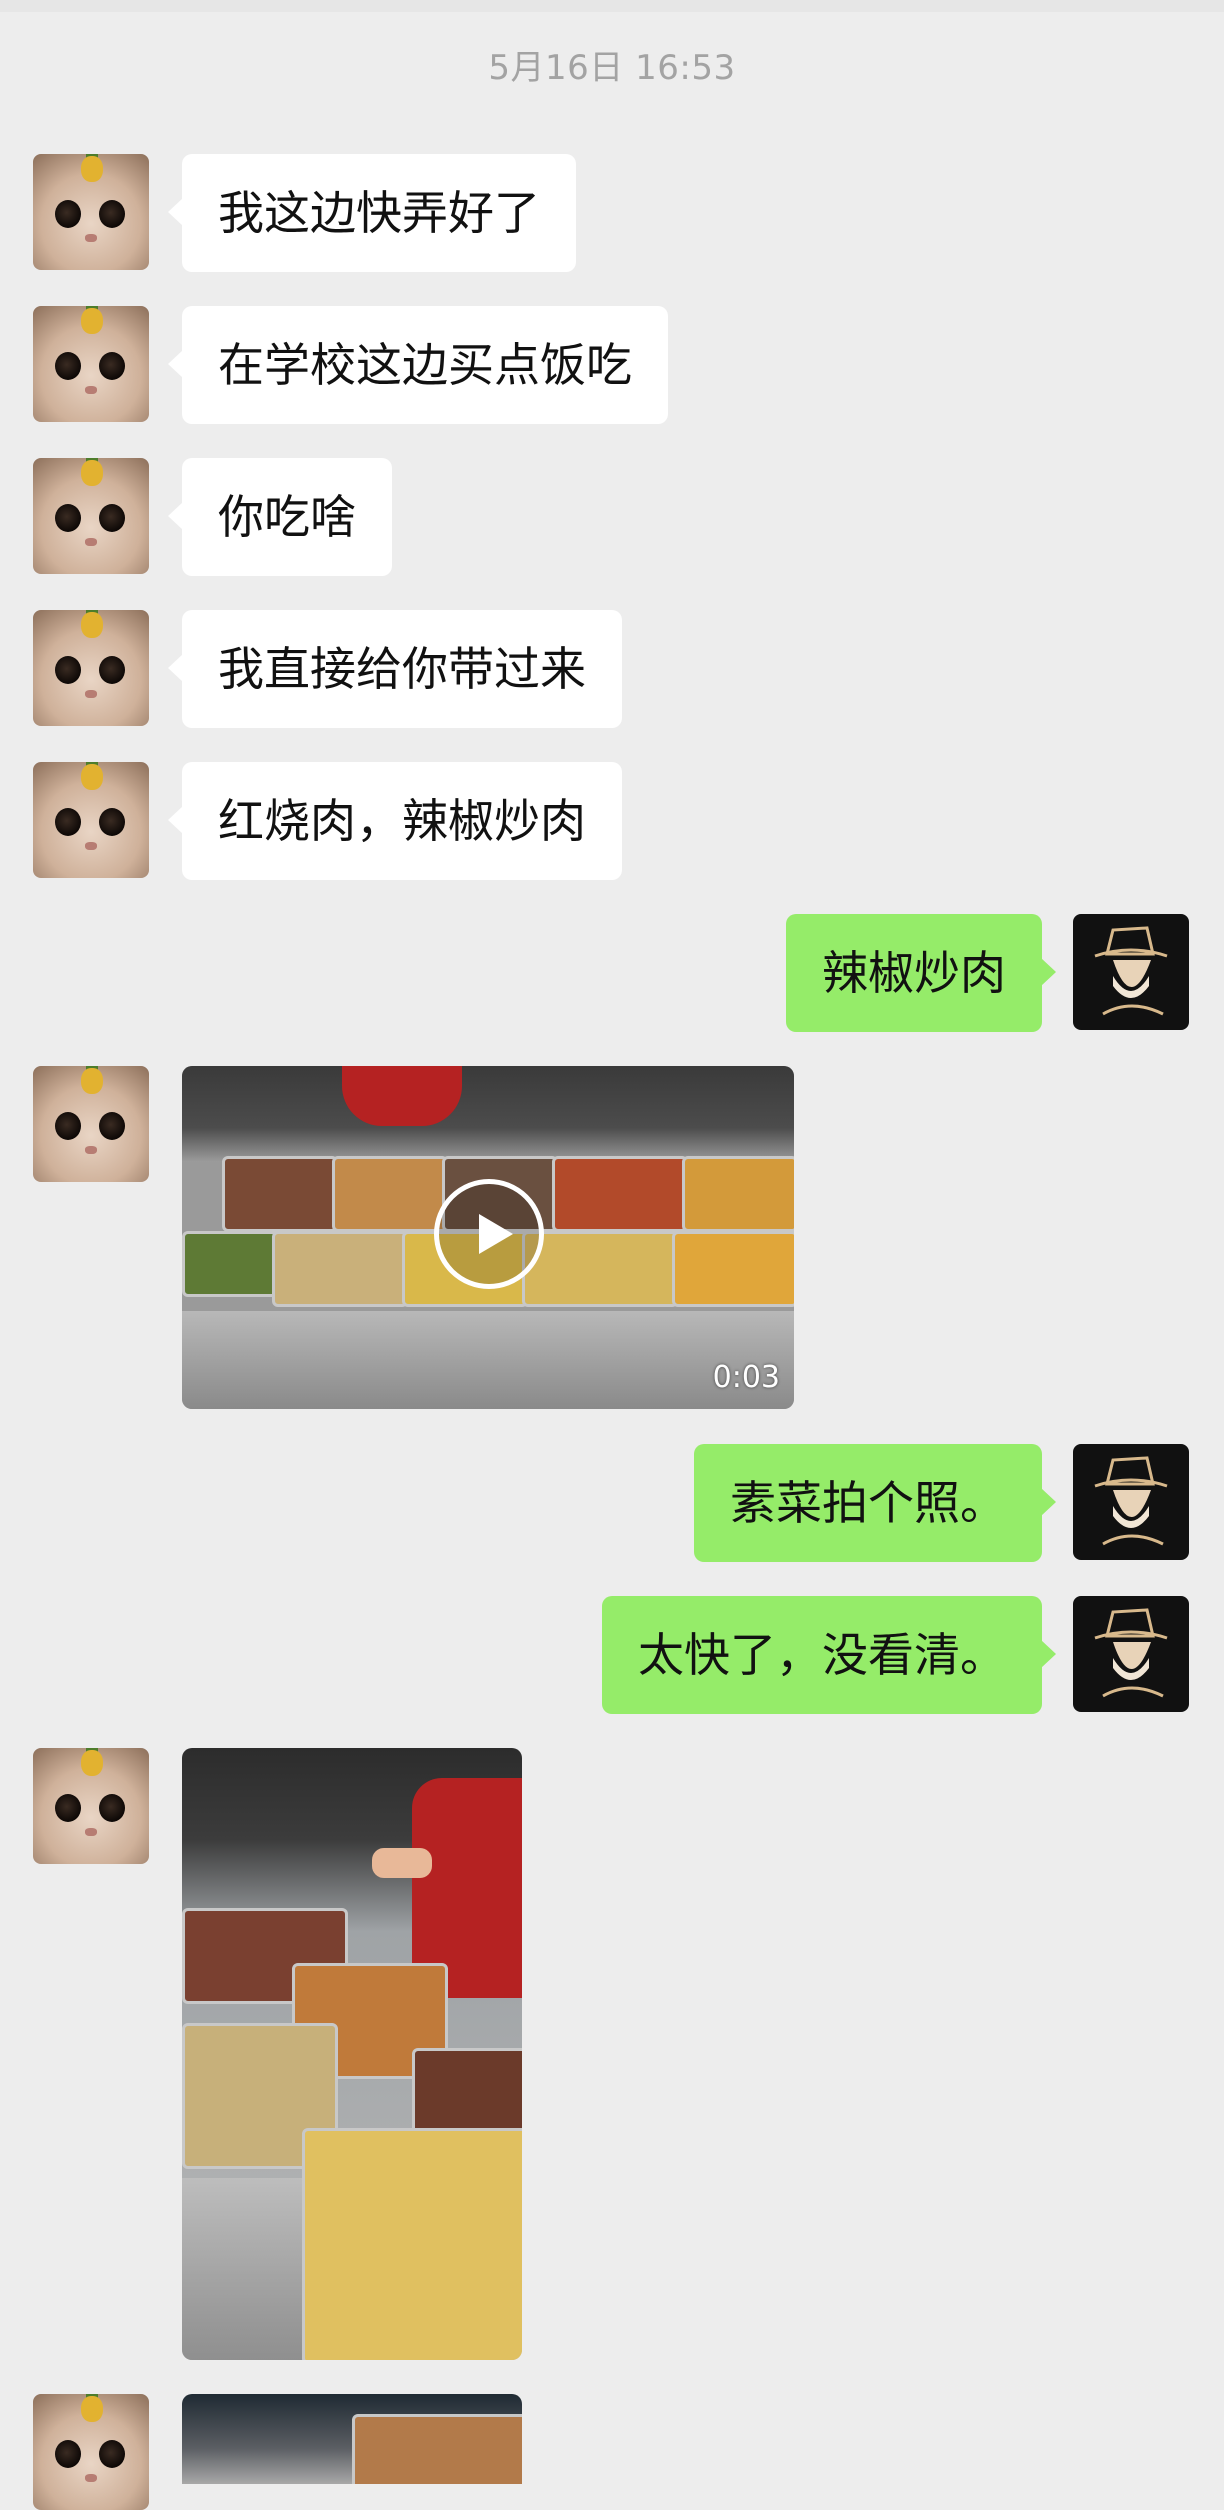 The width and height of the screenshot is (1224, 2510). Describe the element at coordinates (921, 973) in the screenshot. I see `message-bubble-outgoing: 辣椒炒肉` at that location.